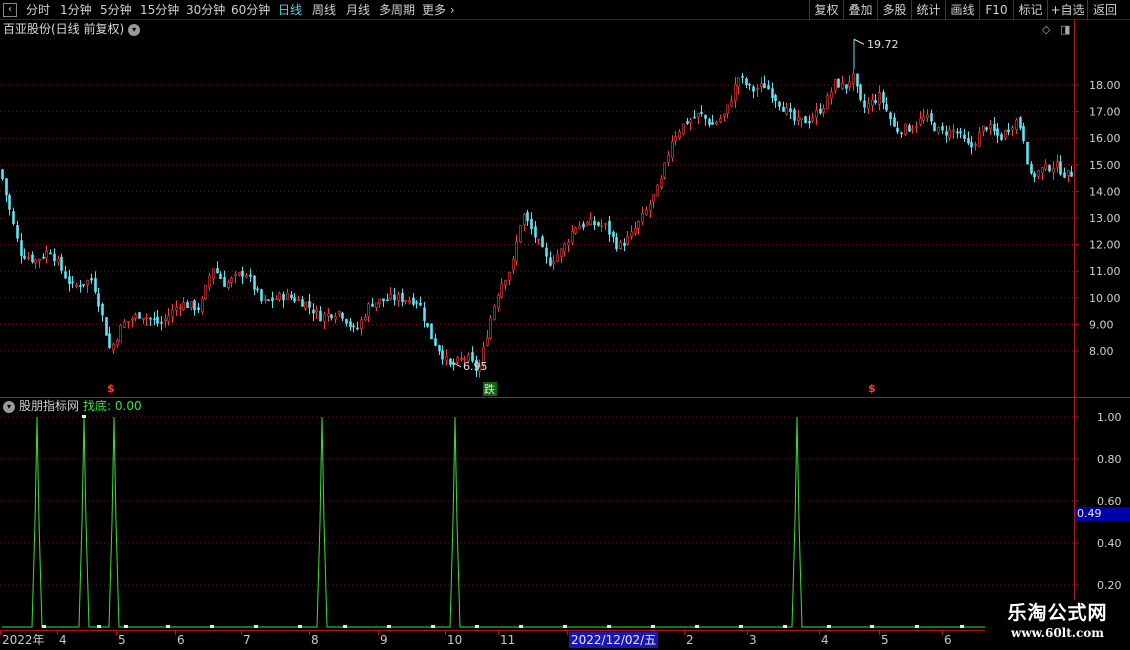 This screenshot has height=650, width=1130. I want to click on period-tab: 分时, so click(38, 10).